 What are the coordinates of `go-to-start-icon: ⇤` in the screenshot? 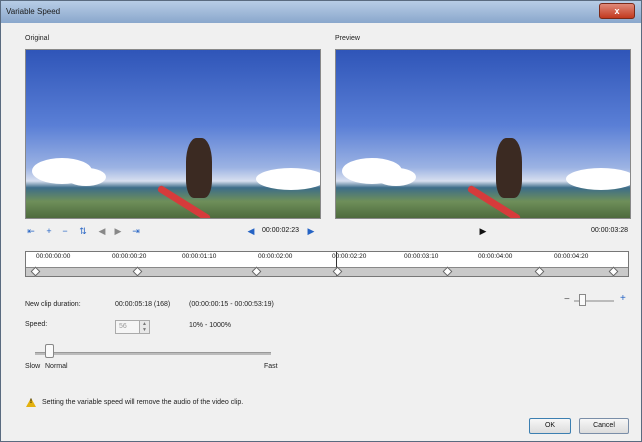 It's located at (31, 231).